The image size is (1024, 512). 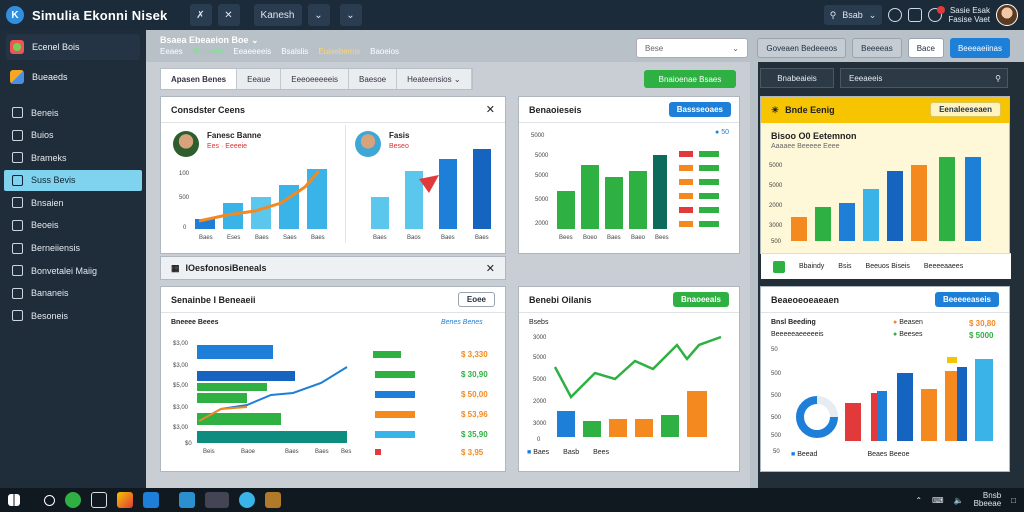 What do you see at coordinates (844, 266) in the screenshot?
I see `footer-item: Bsis` at bounding box center [844, 266].